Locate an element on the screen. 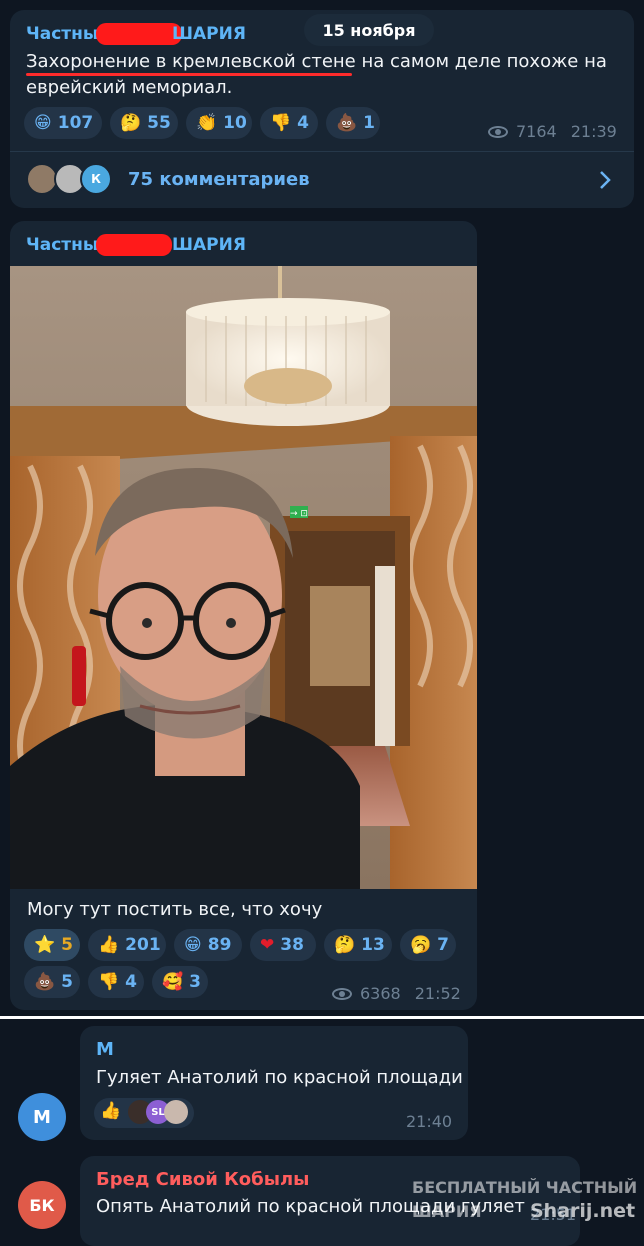  reaction-poop: 💩 1 is located at coordinates (353, 123).